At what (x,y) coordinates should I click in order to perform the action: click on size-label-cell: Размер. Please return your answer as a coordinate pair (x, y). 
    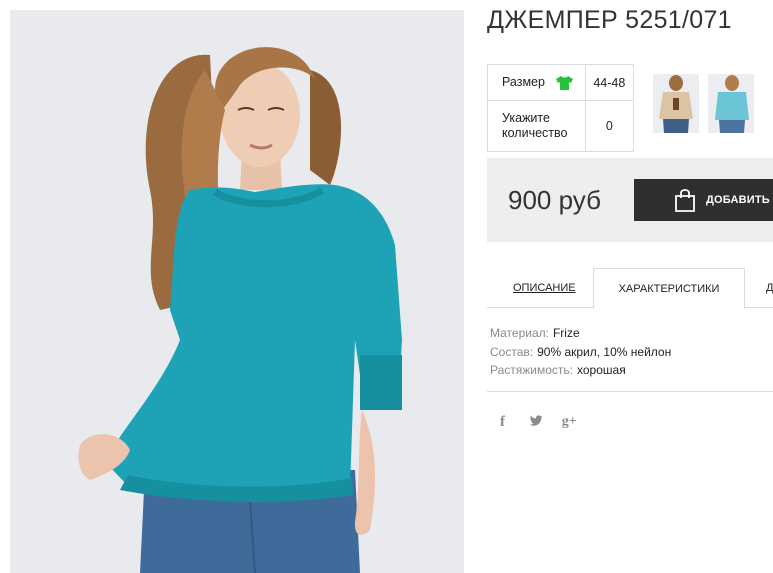
    Looking at the image, I should click on (536, 82).